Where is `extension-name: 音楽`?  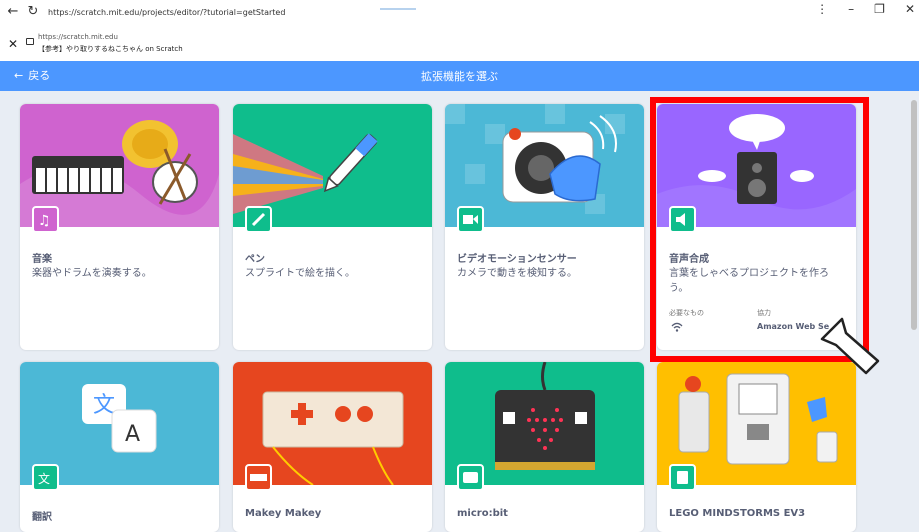
extension-name: 音楽 is located at coordinates (42, 259).